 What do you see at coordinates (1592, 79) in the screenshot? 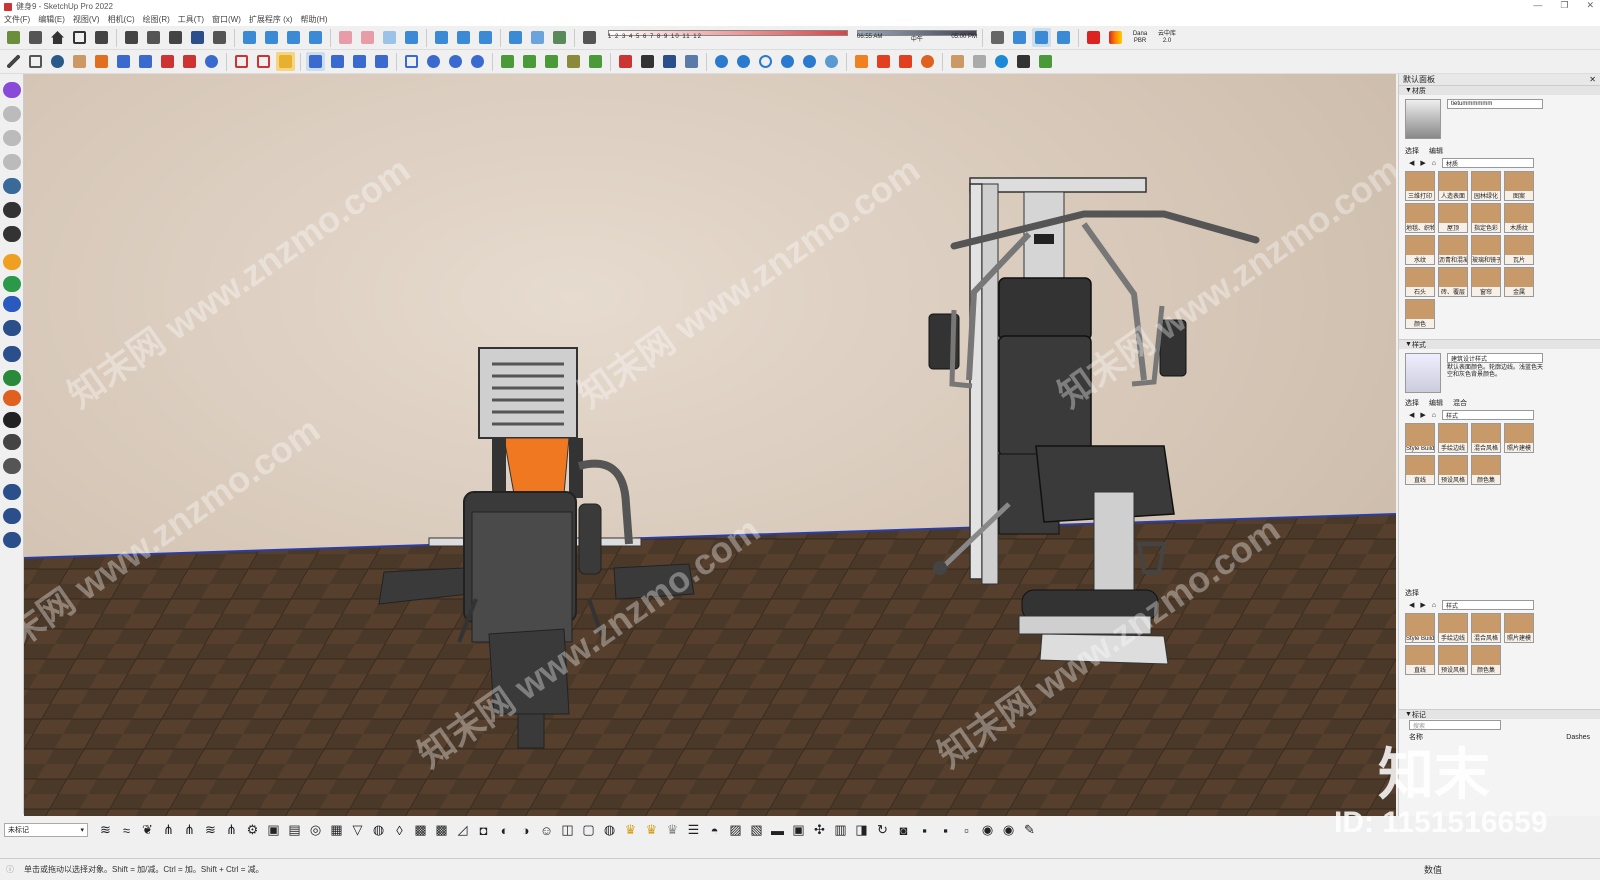
I see `tray-close-icon: ✕` at bounding box center [1592, 79].